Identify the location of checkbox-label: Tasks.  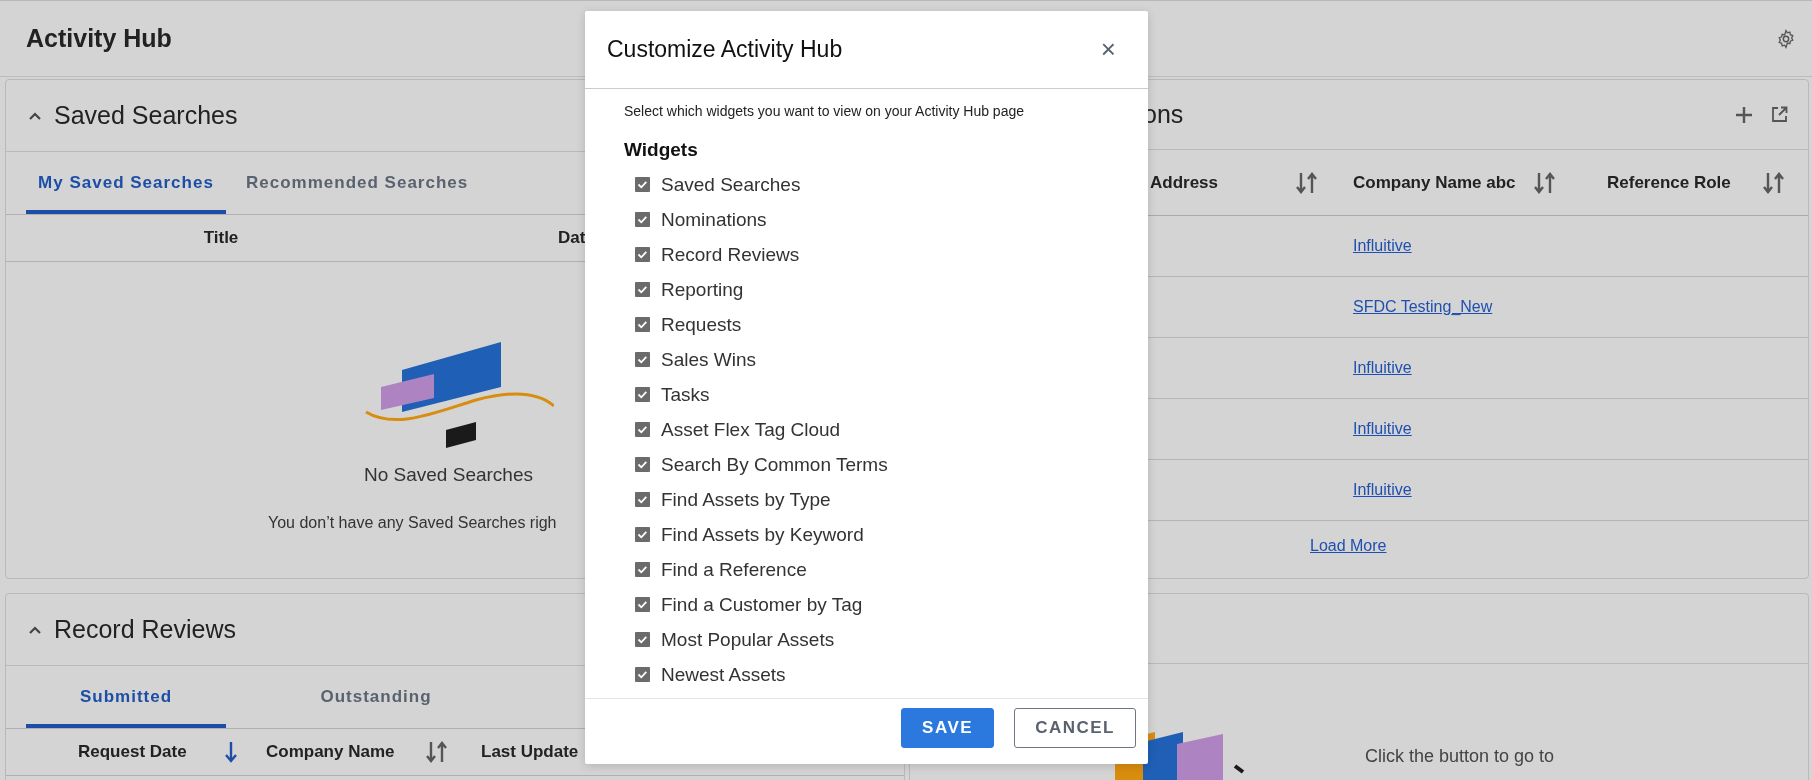
(685, 394).